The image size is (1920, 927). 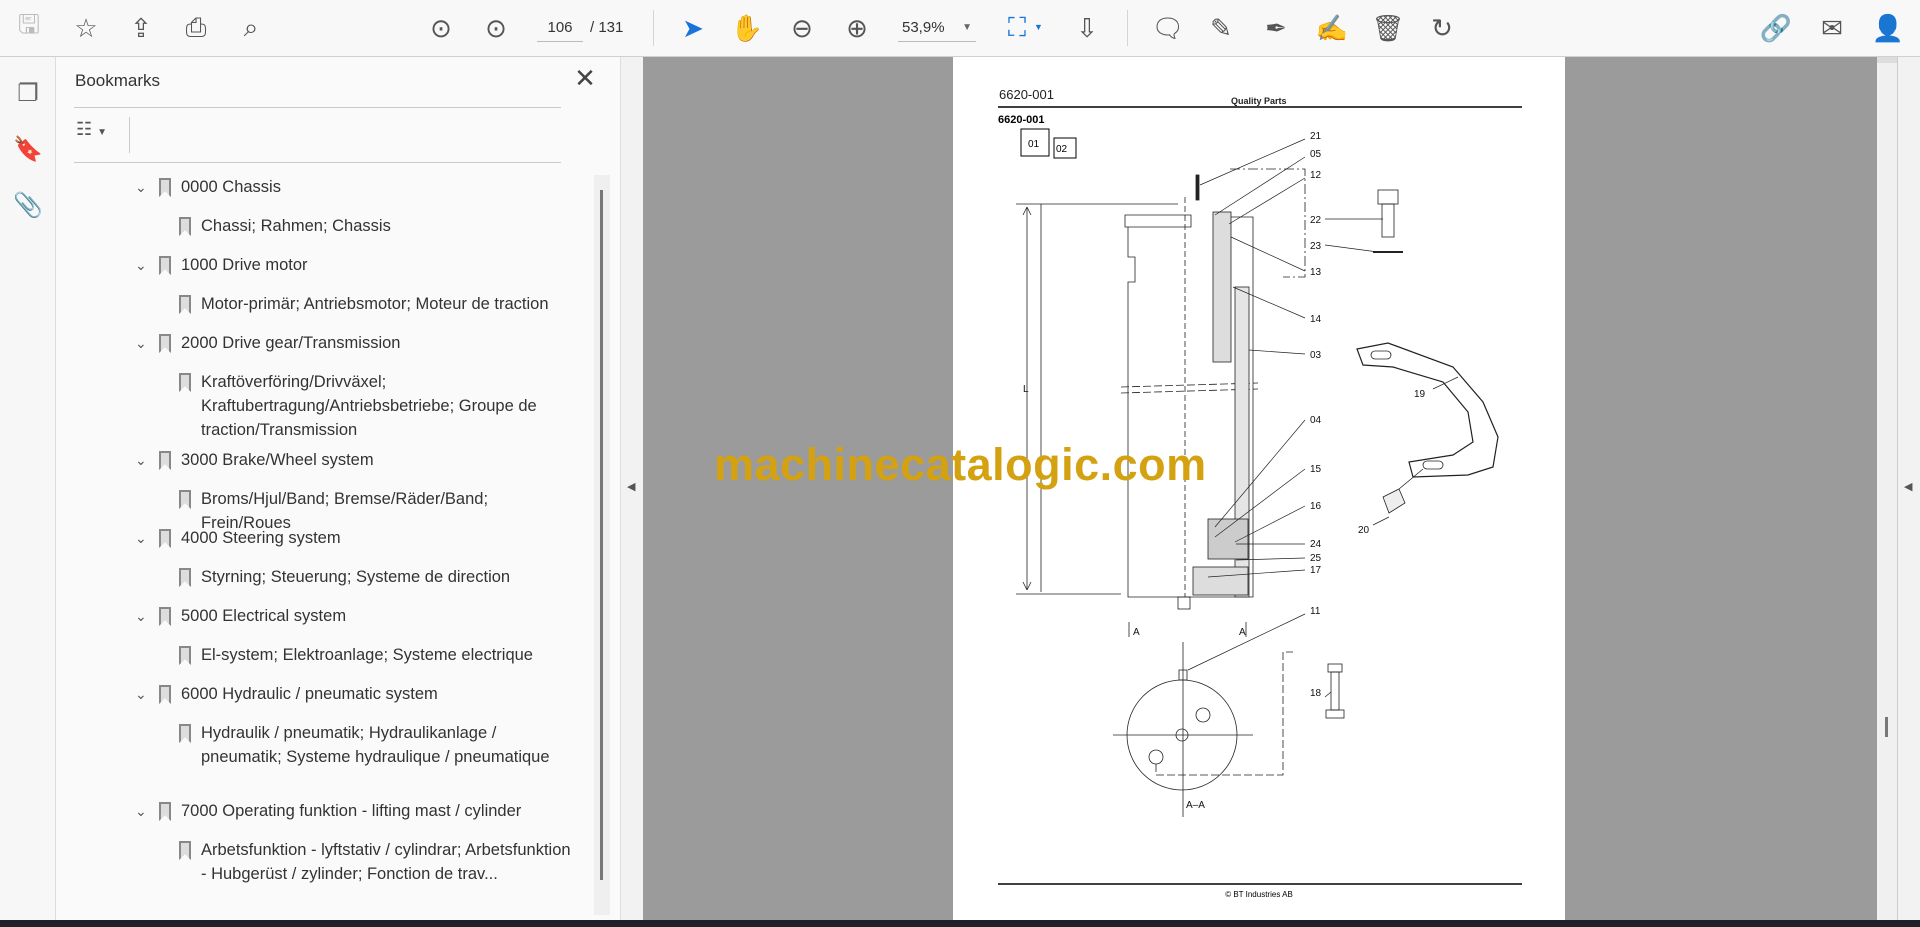 I want to click on collapse-arrow-icon: ◀, so click(x=631, y=486).